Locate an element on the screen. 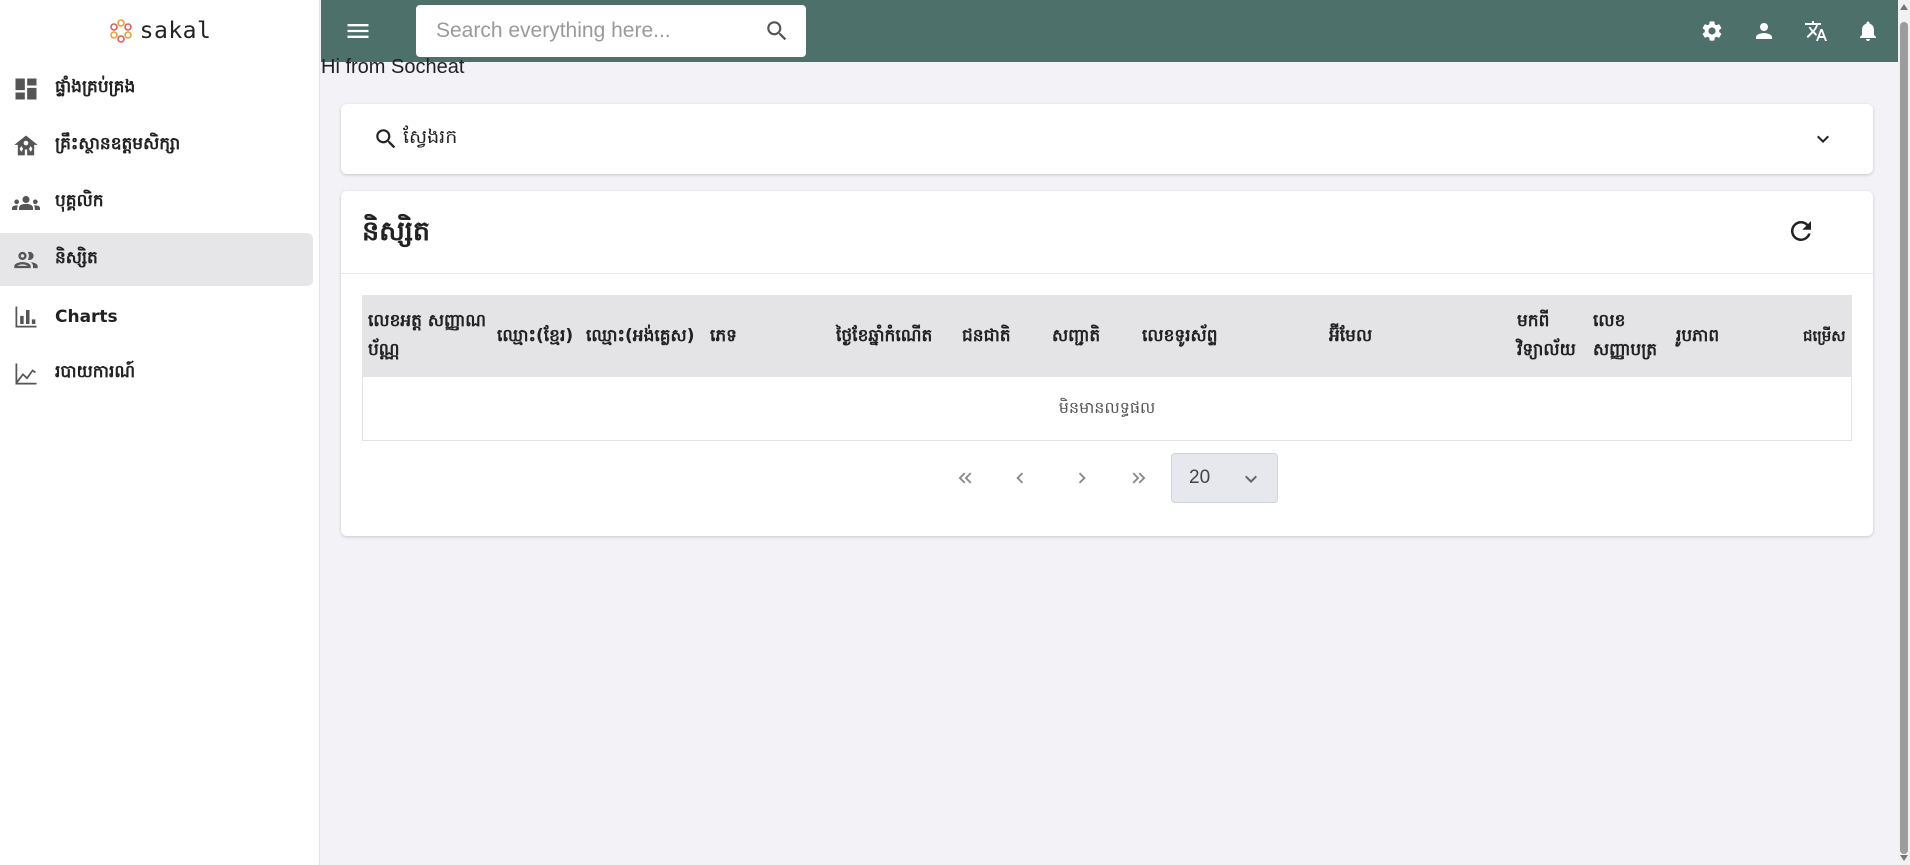  brand-name: sakal is located at coordinates (175, 31).